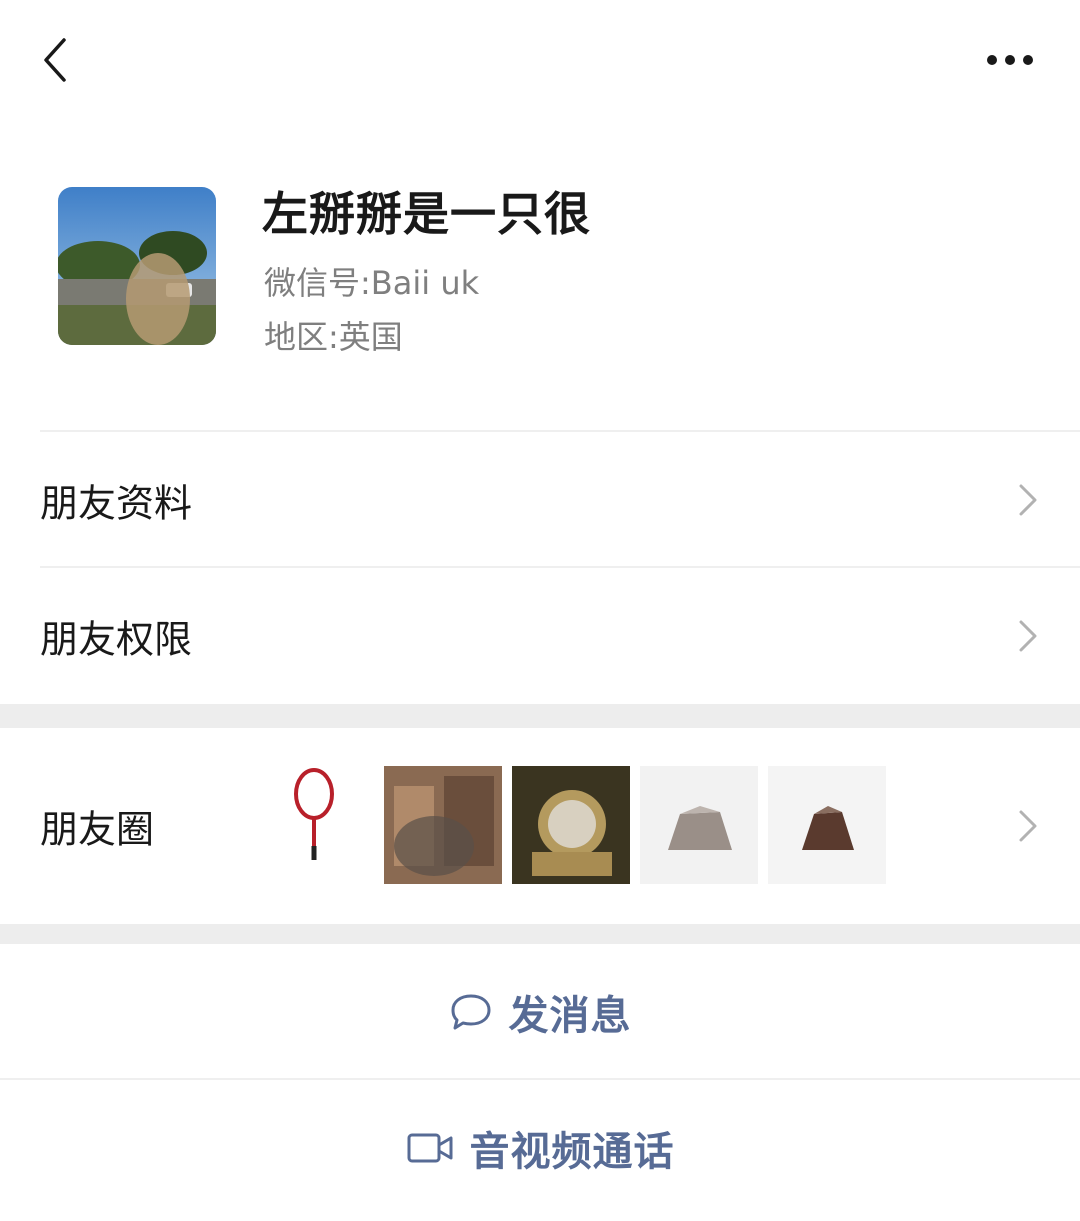 The width and height of the screenshot is (1080, 1221). I want to click on moments-label: 朋友圈, so click(97, 829).